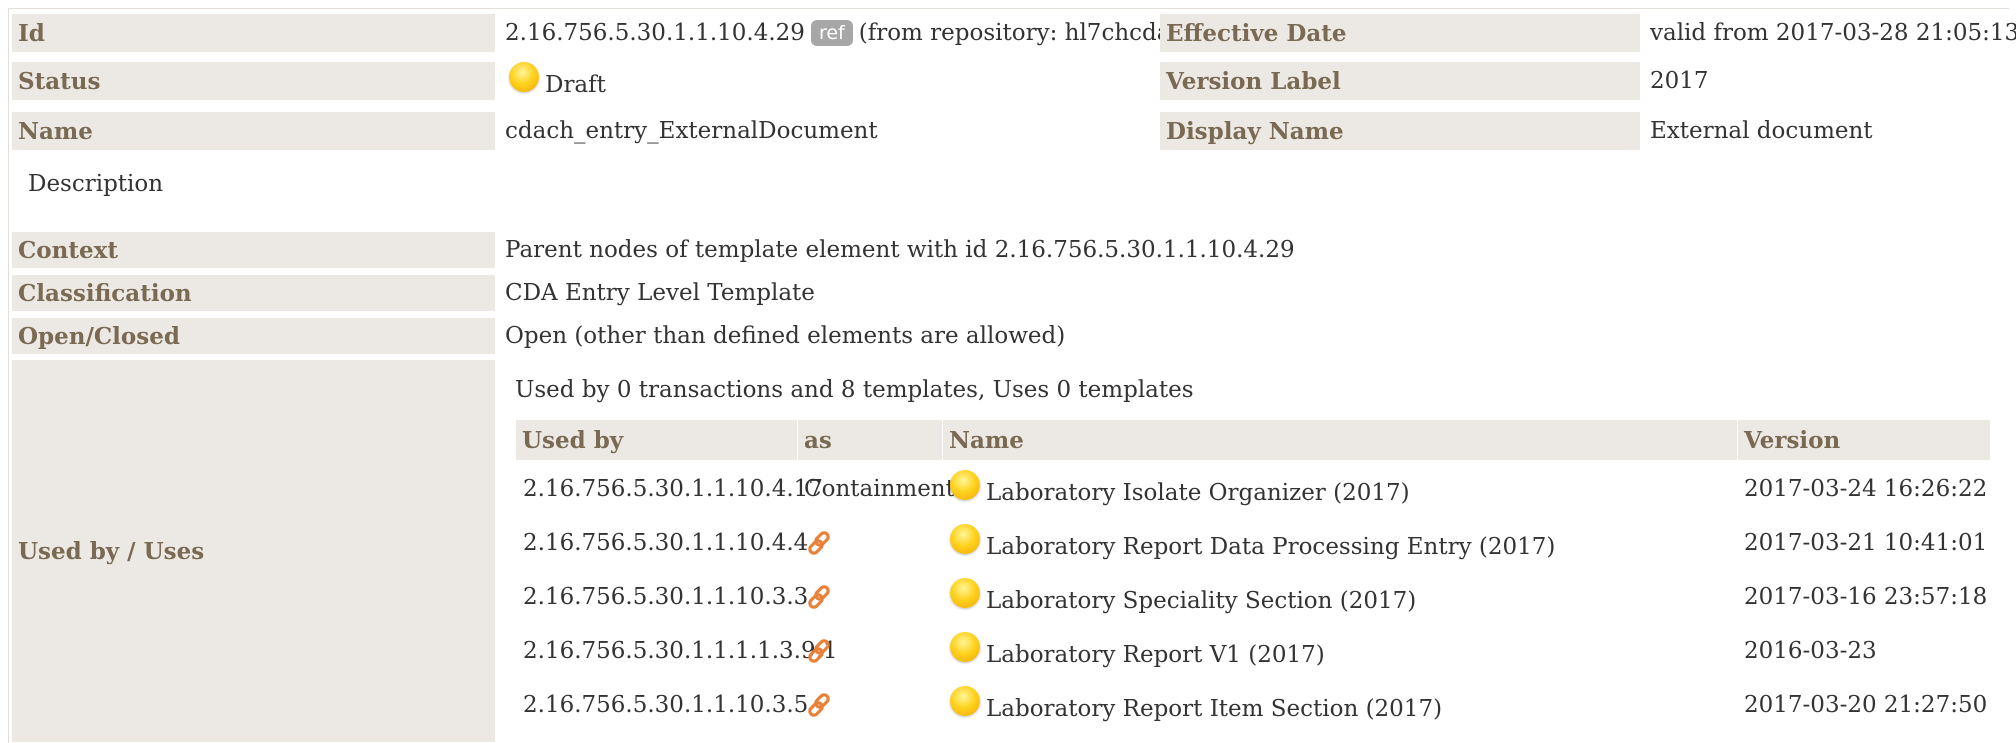  I want to click on row-name: Laboratory Report Item Section (2017), so click(1214, 709).